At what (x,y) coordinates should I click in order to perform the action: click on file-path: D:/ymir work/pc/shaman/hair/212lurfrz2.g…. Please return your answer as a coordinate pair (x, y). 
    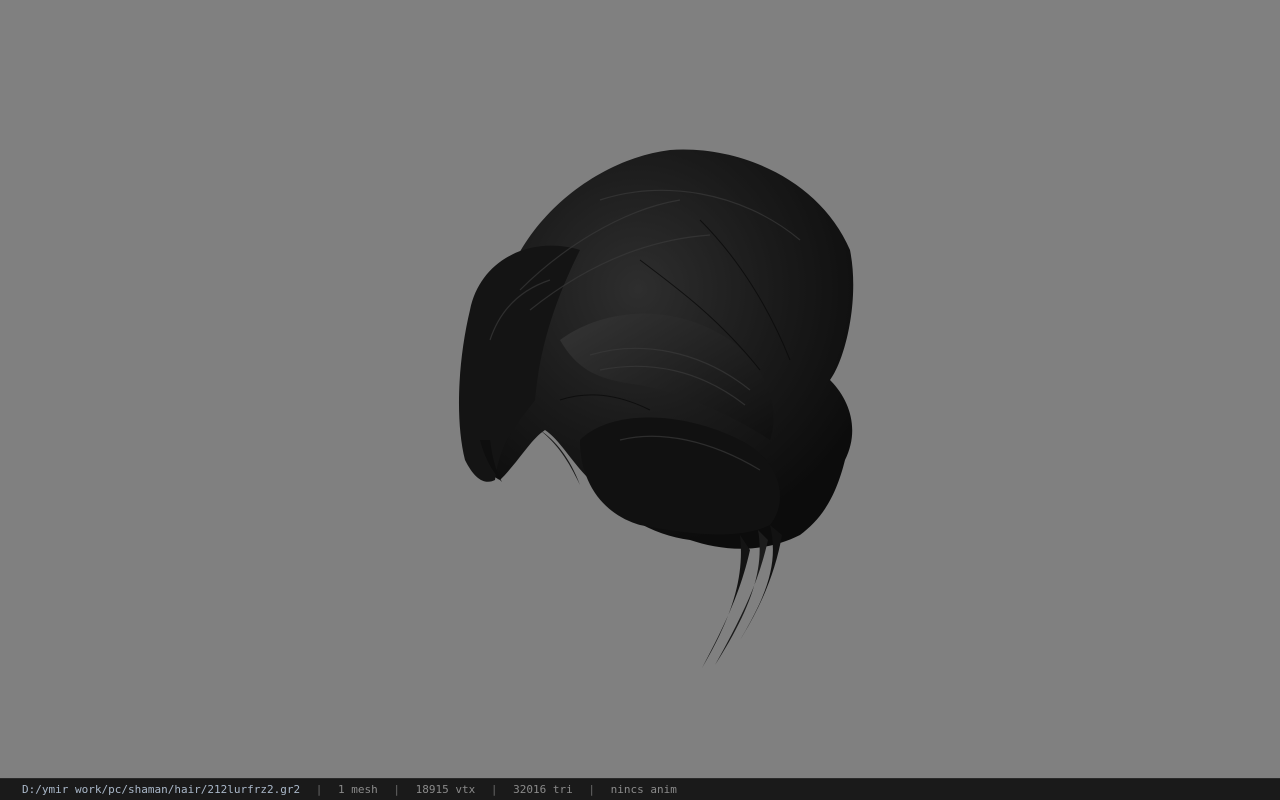
    Looking at the image, I should click on (161, 789).